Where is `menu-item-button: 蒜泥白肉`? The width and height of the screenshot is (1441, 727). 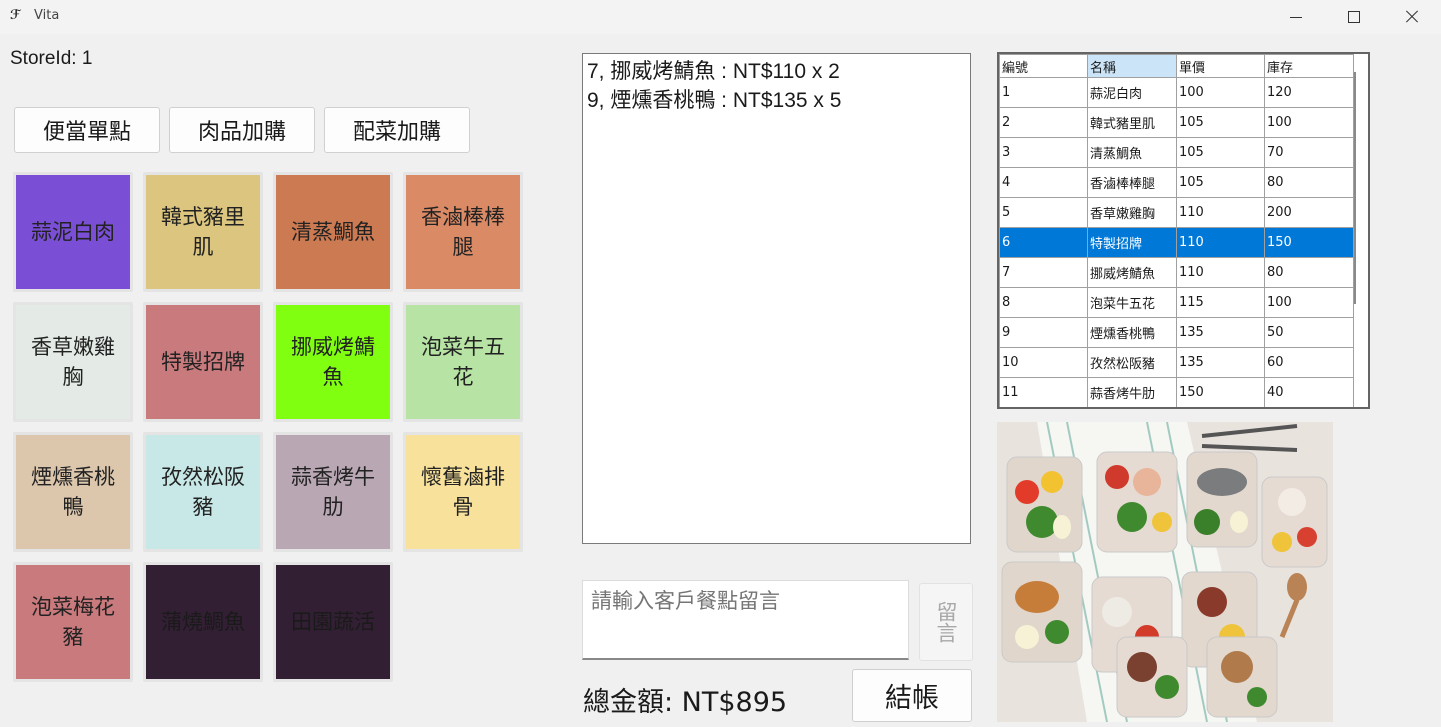
menu-item-button: 蒜泥白肉 is located at coordinates (73, 232).